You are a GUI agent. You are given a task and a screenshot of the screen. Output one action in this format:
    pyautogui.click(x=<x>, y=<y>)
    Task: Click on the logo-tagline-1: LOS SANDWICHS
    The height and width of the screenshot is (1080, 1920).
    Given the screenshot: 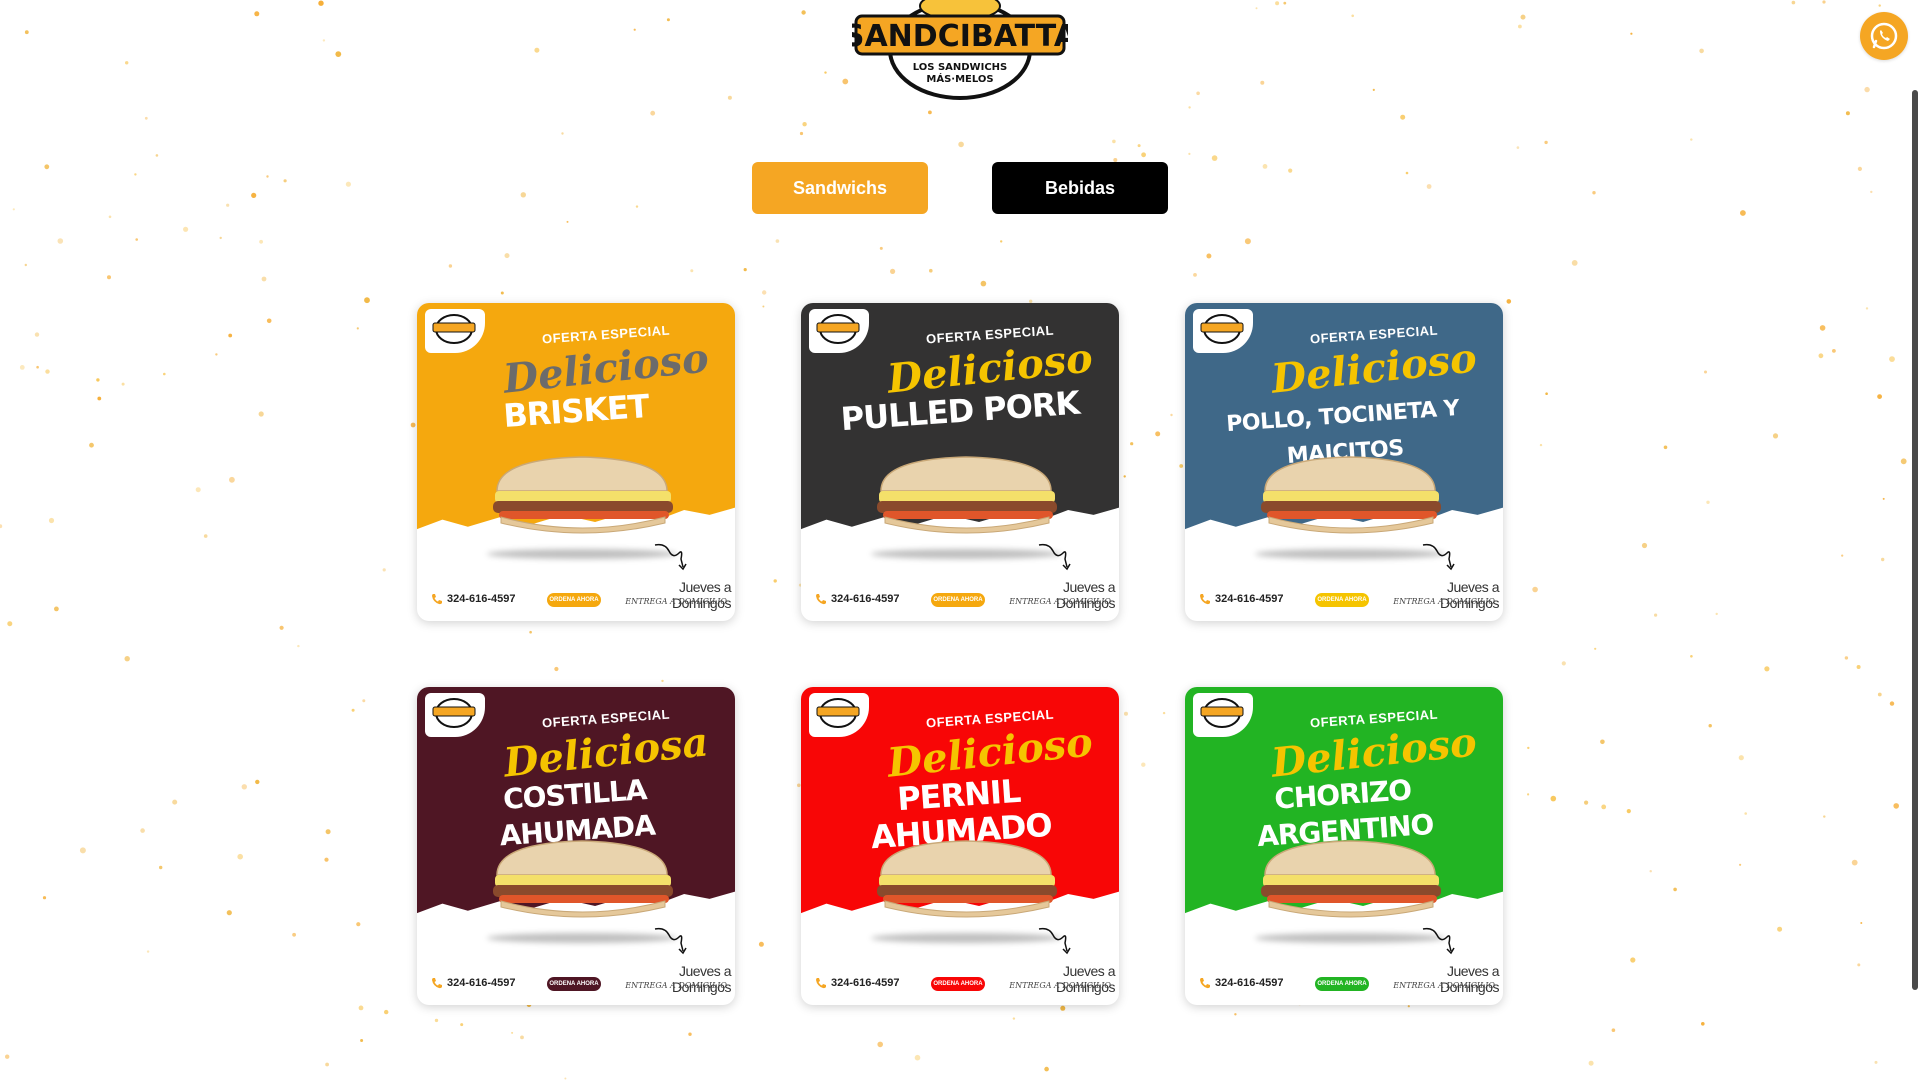 What is the action you would take?
    pyautogui.click(x=960, y=67)
    